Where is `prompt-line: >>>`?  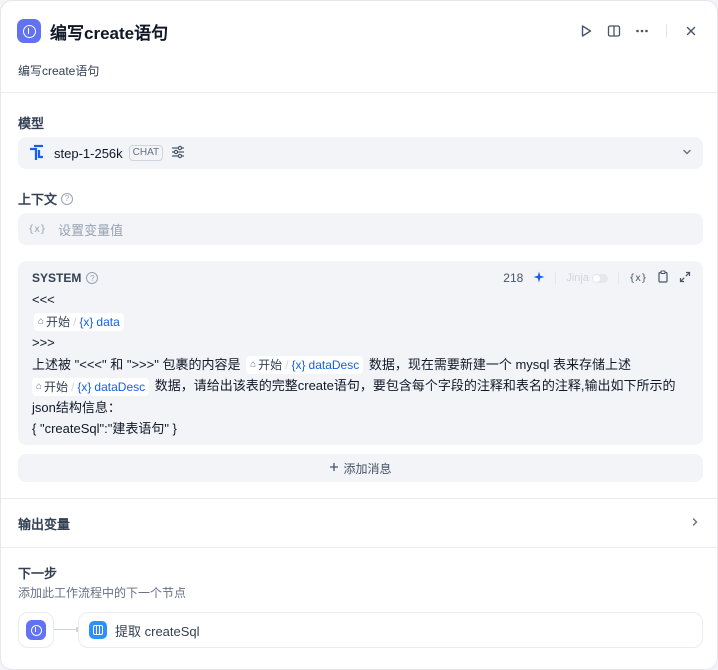
prompt-line: >>> is located at coordinates (43, 342).